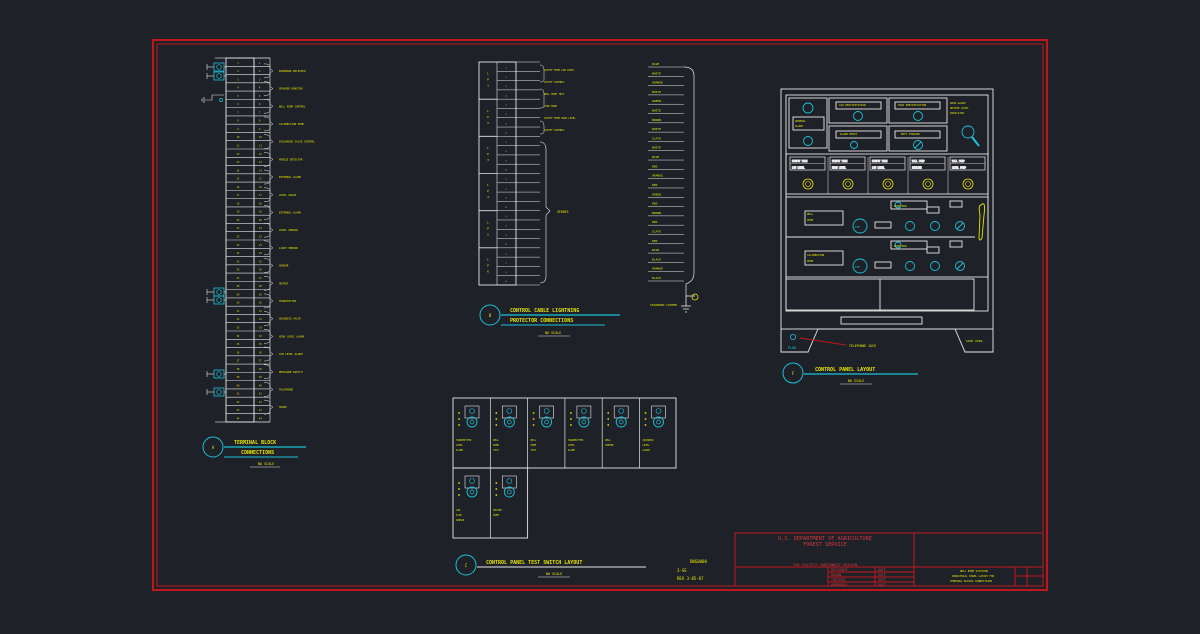  What do you see at coordinates (839, 585) in the screenshot?
I see `signature-row-label: APPROVED` at bounding box center [839, 585].